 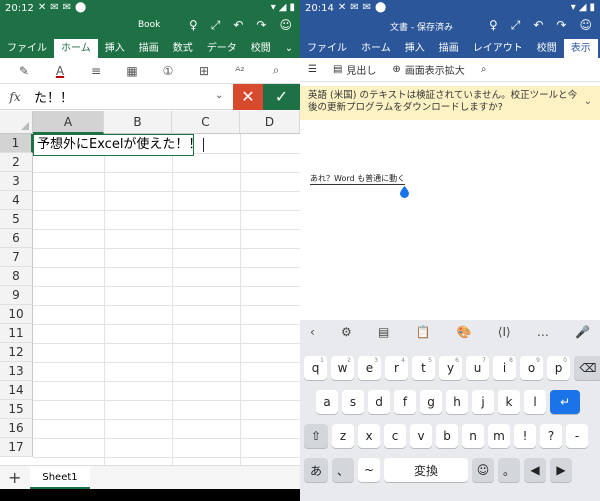 What do you see at coordinates (14, 477) in the screenshot?
I see `add-sheet-button: +` at bounding box center [14, 477].